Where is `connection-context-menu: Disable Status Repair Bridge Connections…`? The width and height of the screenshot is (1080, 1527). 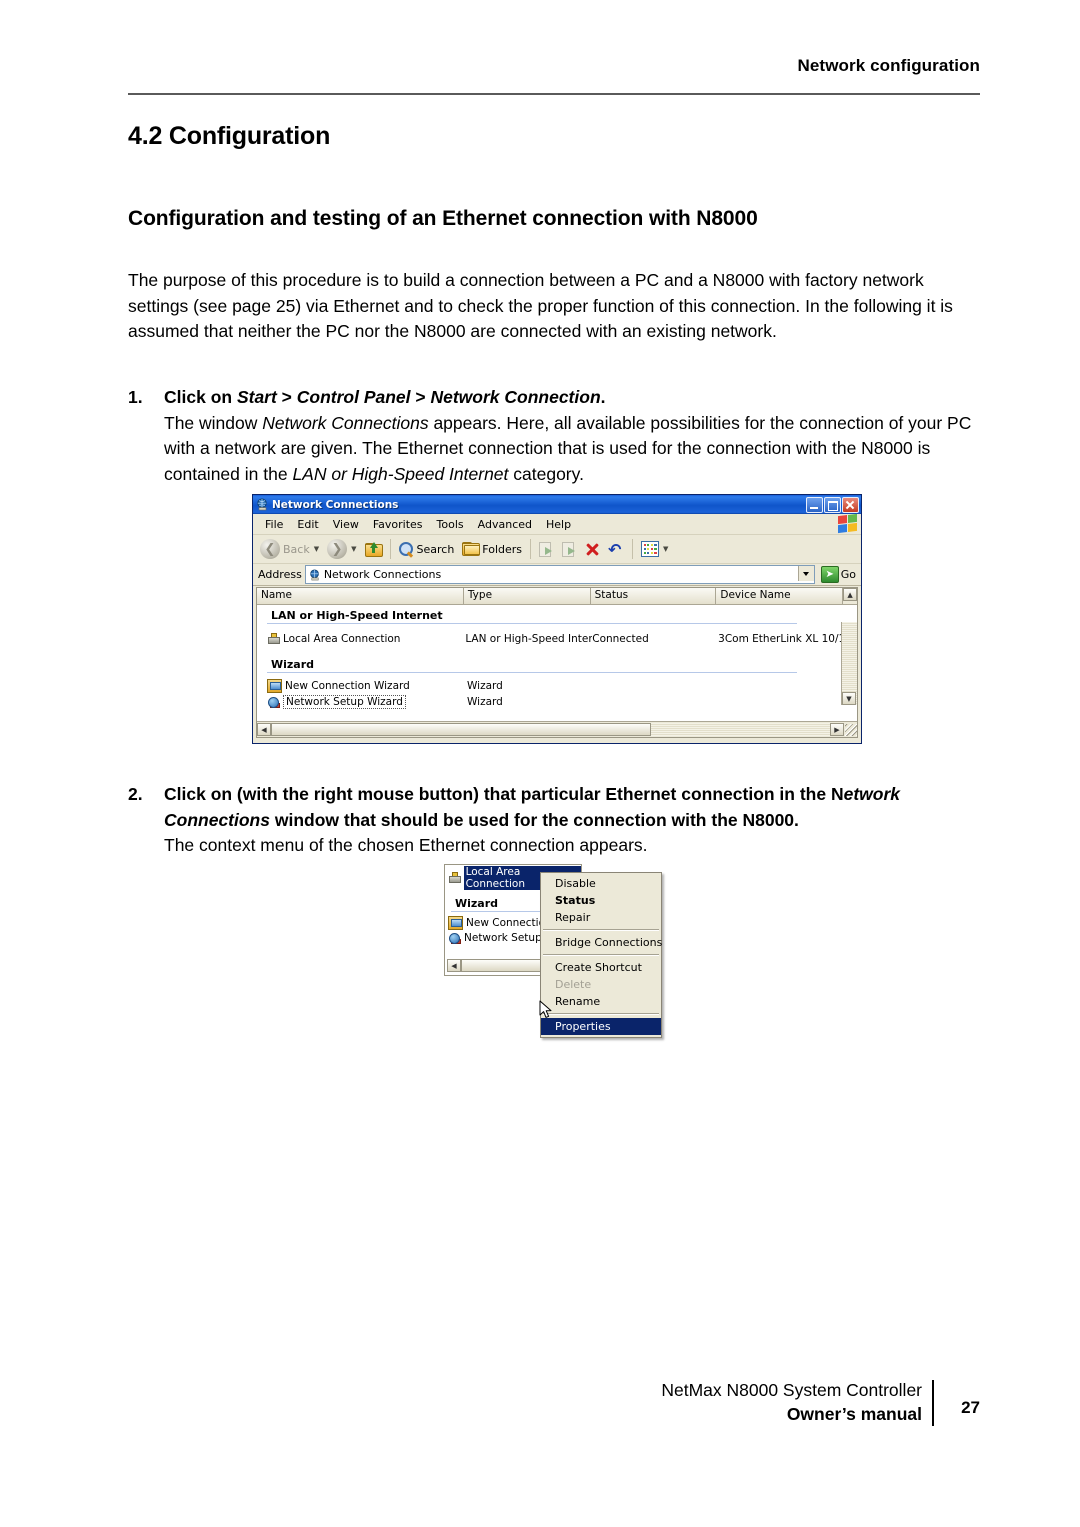 connection-context-menu: Disable Status Repair Bridge Connections… is located at coordinates (601, 955).